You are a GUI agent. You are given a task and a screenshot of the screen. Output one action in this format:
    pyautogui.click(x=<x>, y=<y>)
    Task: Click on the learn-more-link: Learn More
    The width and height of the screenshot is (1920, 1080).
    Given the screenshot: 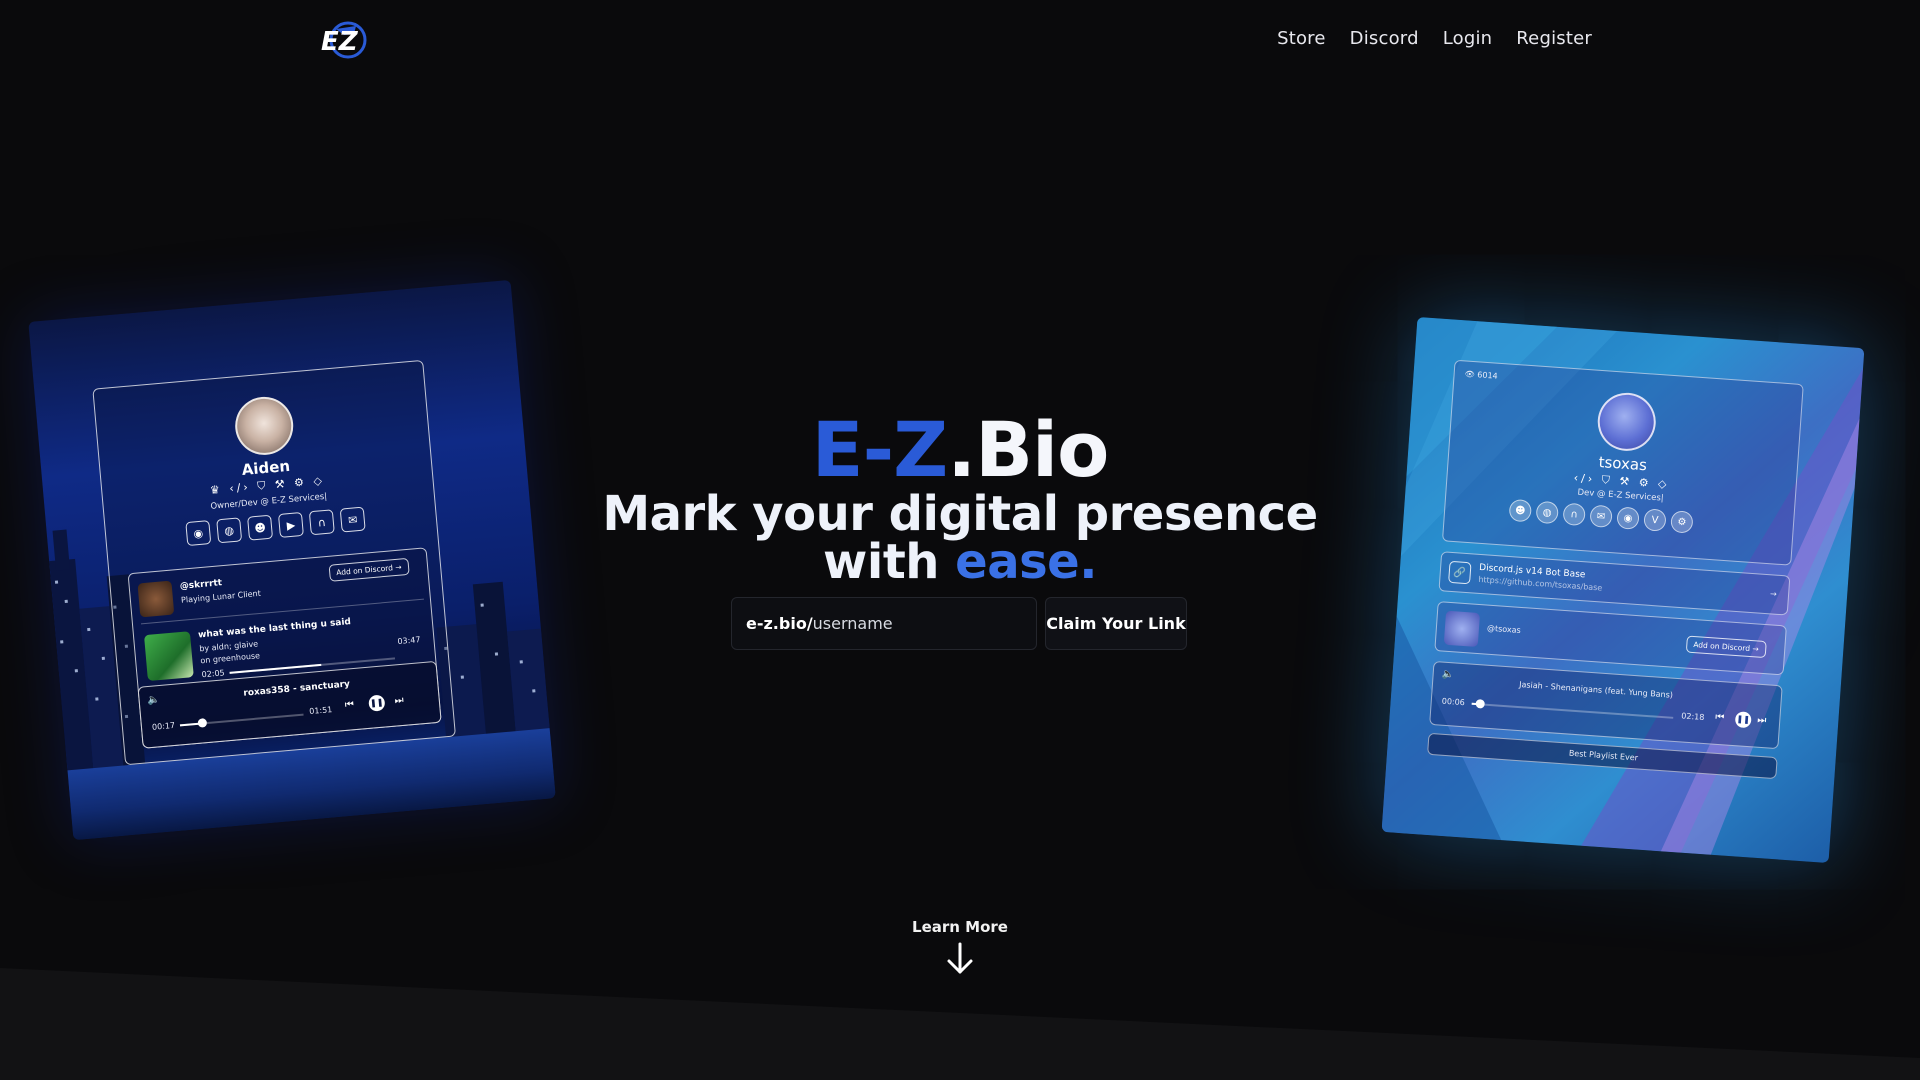 What is the action you would take?
    pyautogui.click(x=960, y=947)
    